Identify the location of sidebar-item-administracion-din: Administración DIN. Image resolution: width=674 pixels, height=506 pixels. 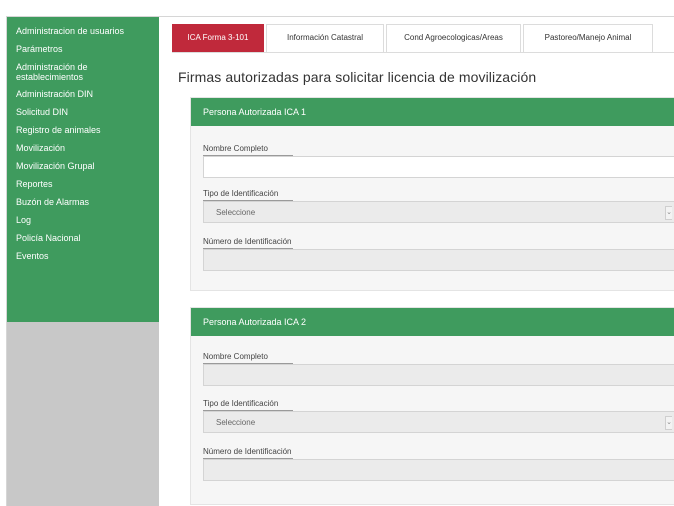
(83, 95).